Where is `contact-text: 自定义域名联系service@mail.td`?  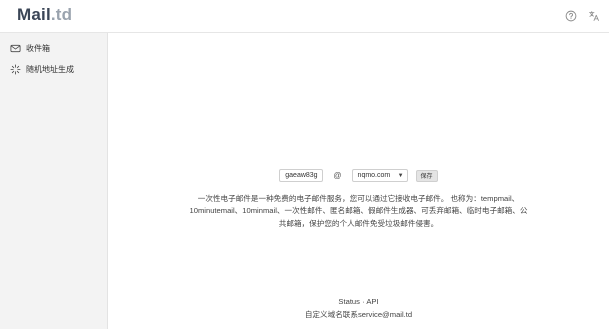
contact-text: 自定义域名联系service@mail.td is located at coordinates (358, 315).